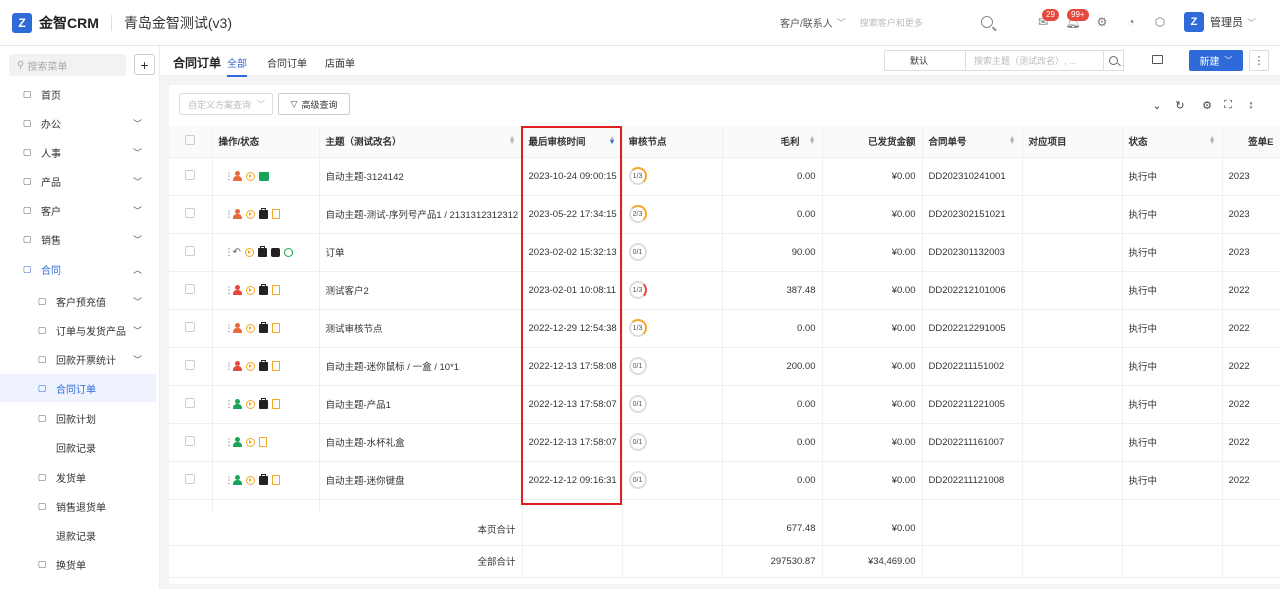 This screenshot has height=589, width=1280. I want to click on sidebar-item-2: ▢ 人事 ﹀, so click(78, 152).